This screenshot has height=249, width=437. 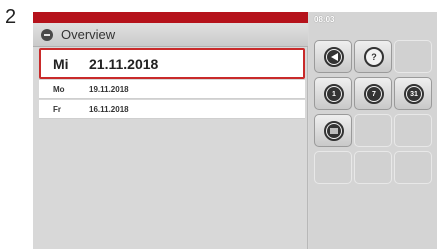 What do you see at coordinates (324, 19) in the screenshot?
I see `clock: 08:03` at bounding box center [324, 19].